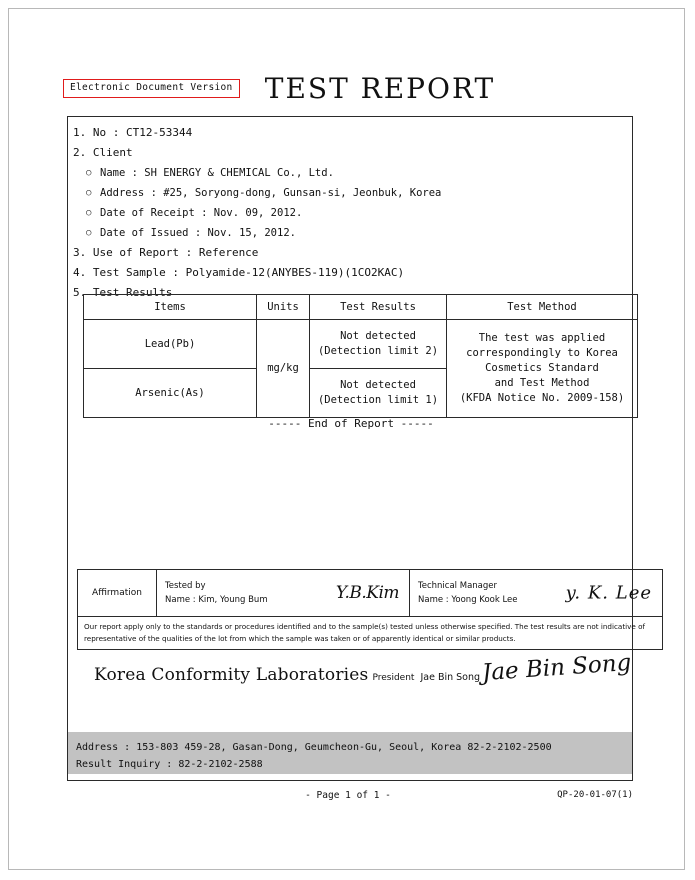  I want to click on method-line: and Test Method, so click(542, 383).